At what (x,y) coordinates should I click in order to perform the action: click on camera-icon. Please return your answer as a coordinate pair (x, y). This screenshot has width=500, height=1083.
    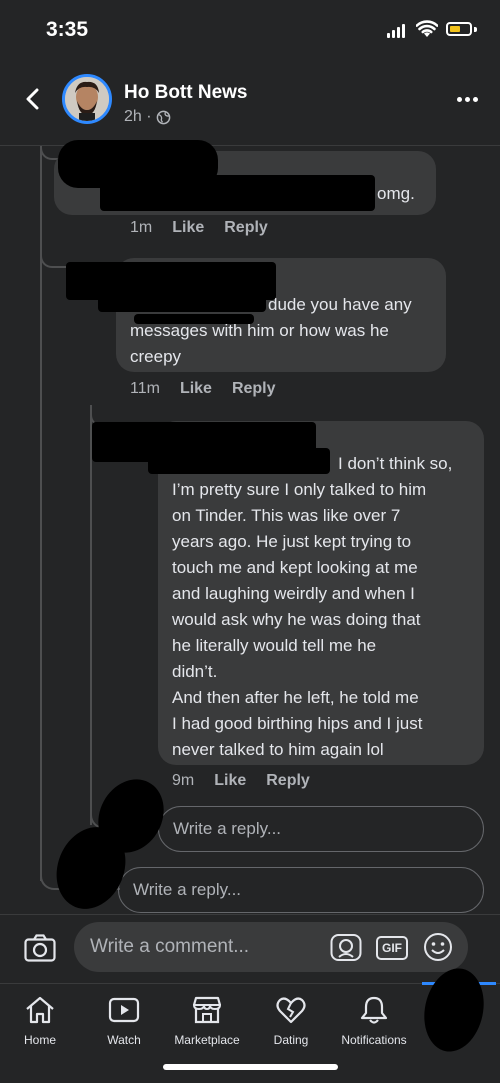
    Looking at the image, I should click on (40, 948).